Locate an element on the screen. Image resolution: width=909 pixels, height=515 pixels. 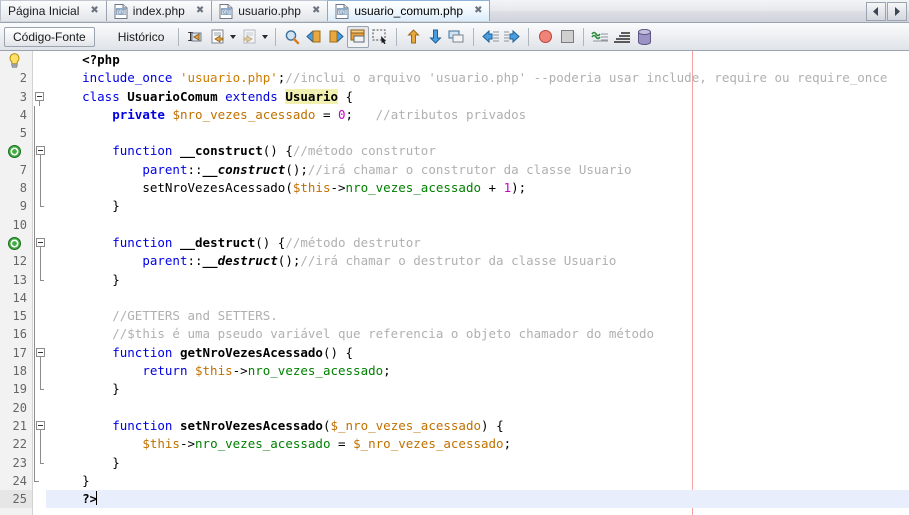
line-number-2: 2 is located at coordinates (16, 78).